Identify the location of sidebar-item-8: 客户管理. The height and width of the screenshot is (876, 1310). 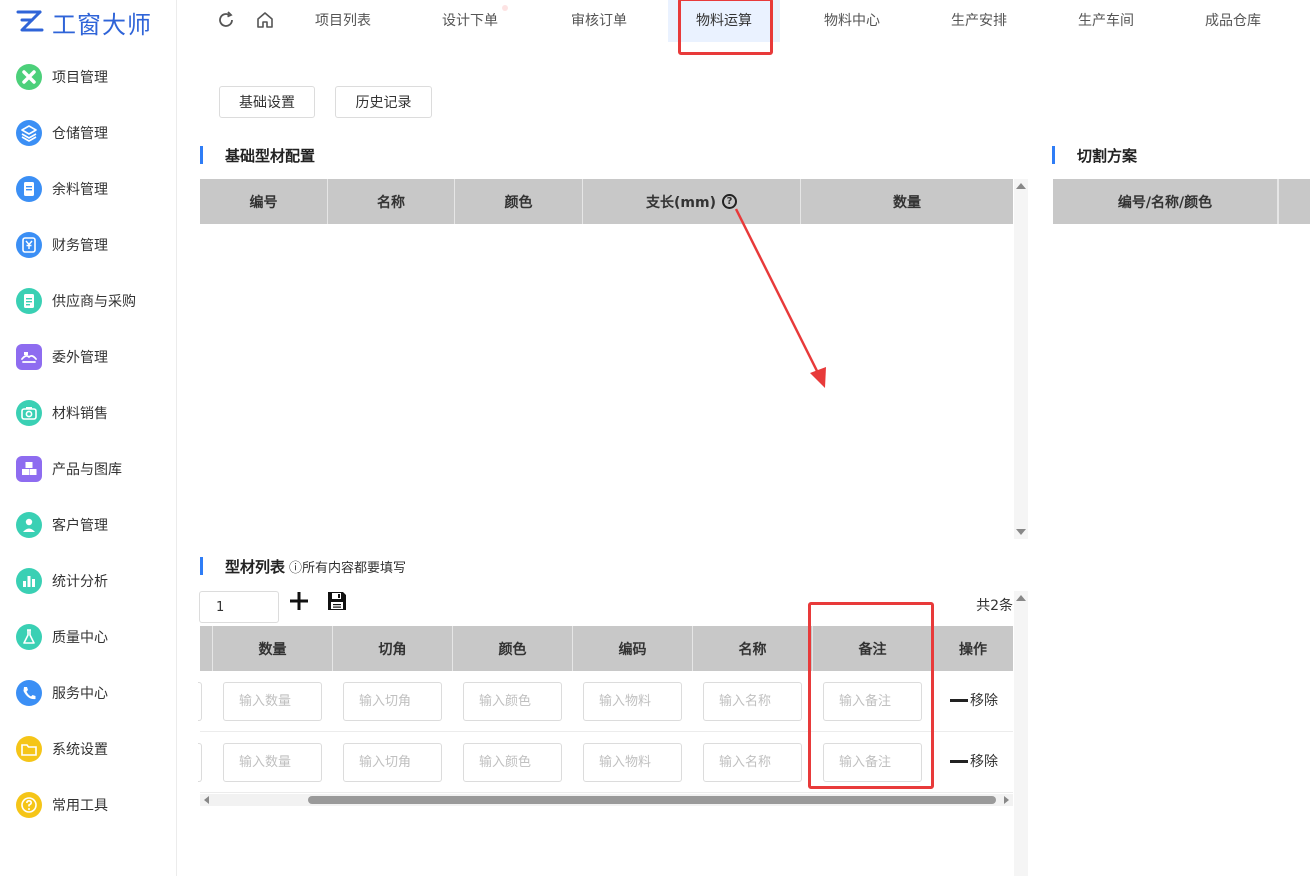
(62, 525).